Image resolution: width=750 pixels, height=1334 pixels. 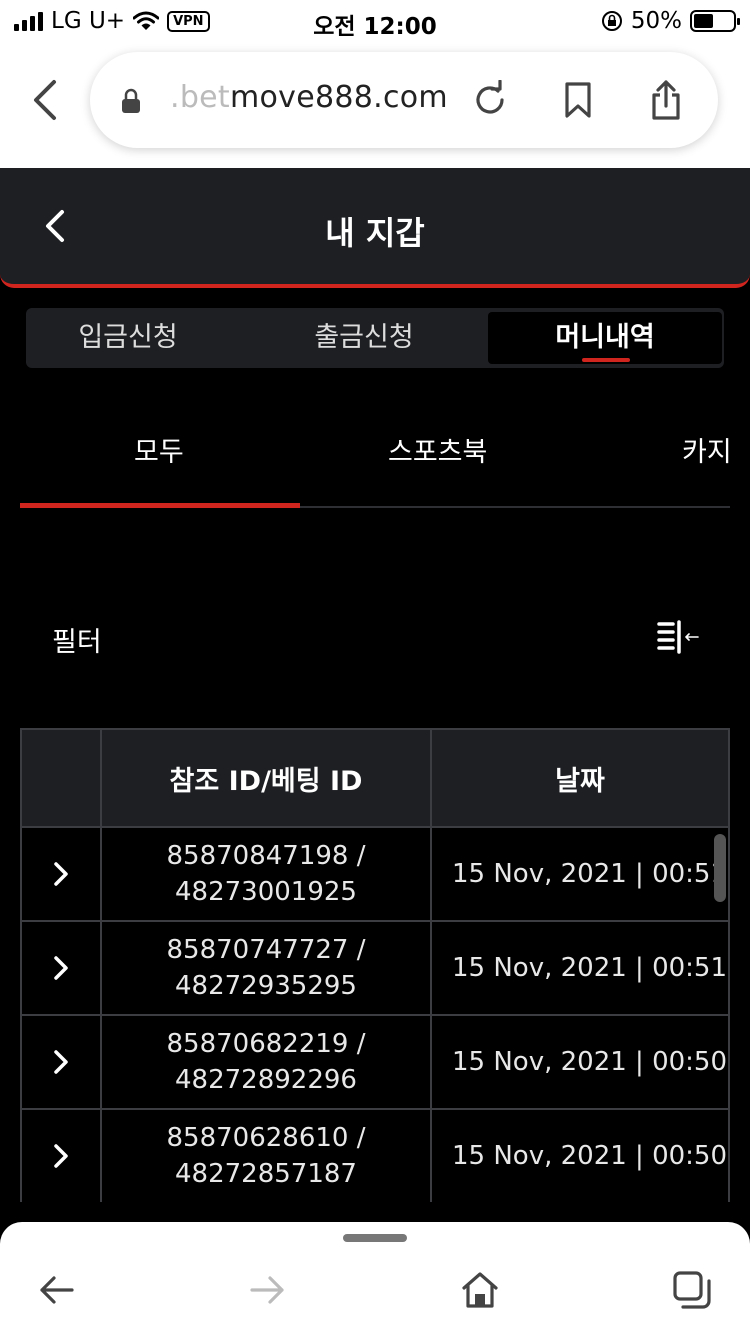 What do you see at coordinates (267, 1062) in the screenshot?
I see `ref-id-cell: 85870682219 / 48272892296` at bounding box center [267, 1062].